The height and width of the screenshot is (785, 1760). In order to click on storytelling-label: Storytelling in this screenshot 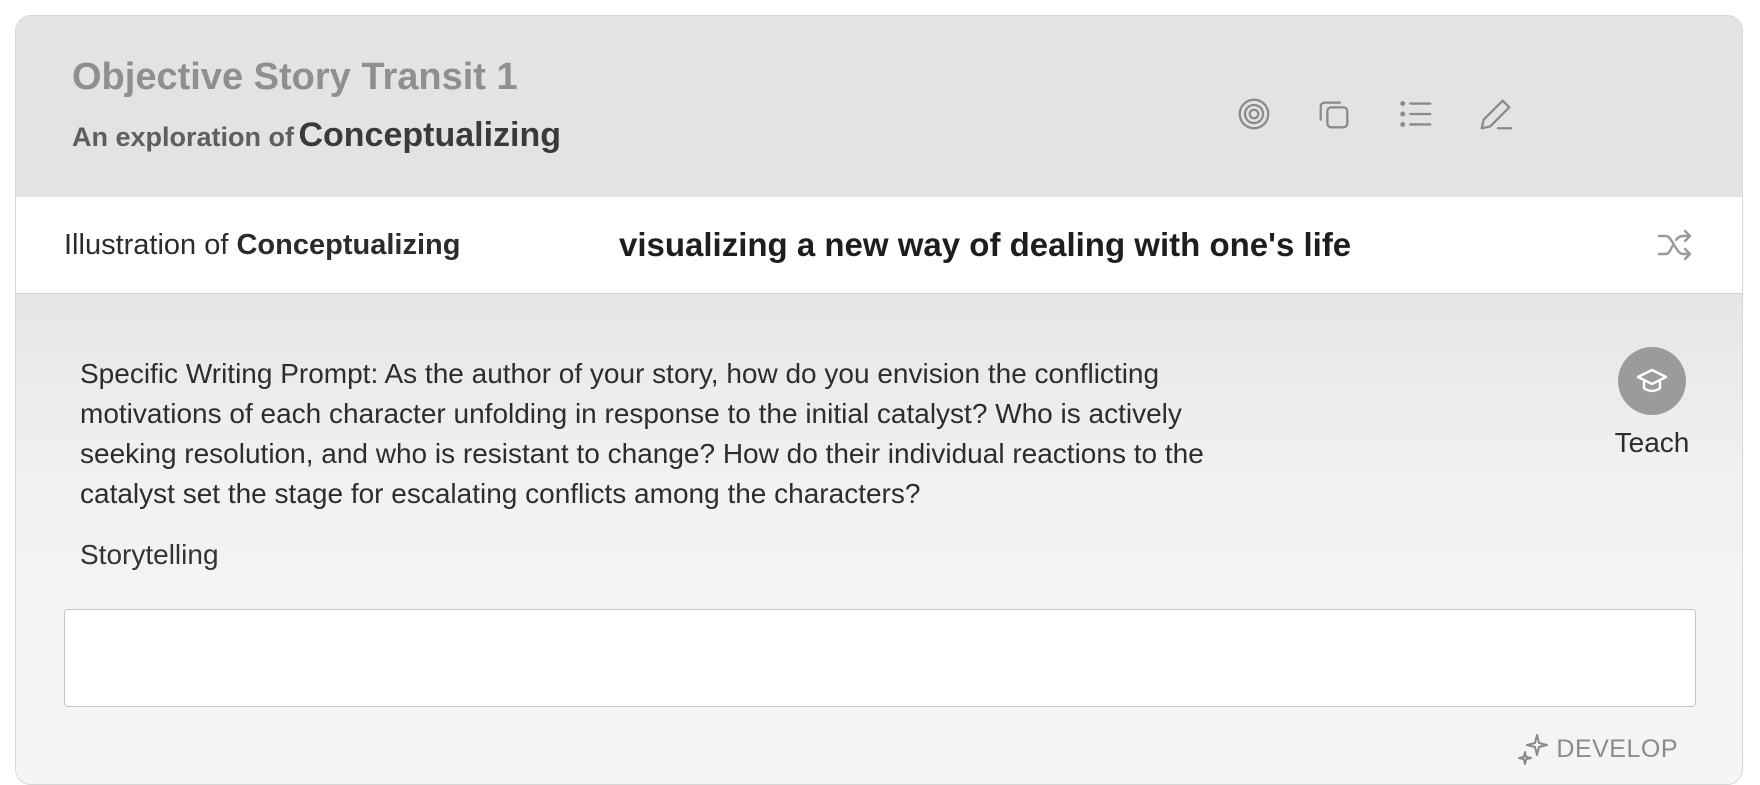, I will do `click(149, 554)`.